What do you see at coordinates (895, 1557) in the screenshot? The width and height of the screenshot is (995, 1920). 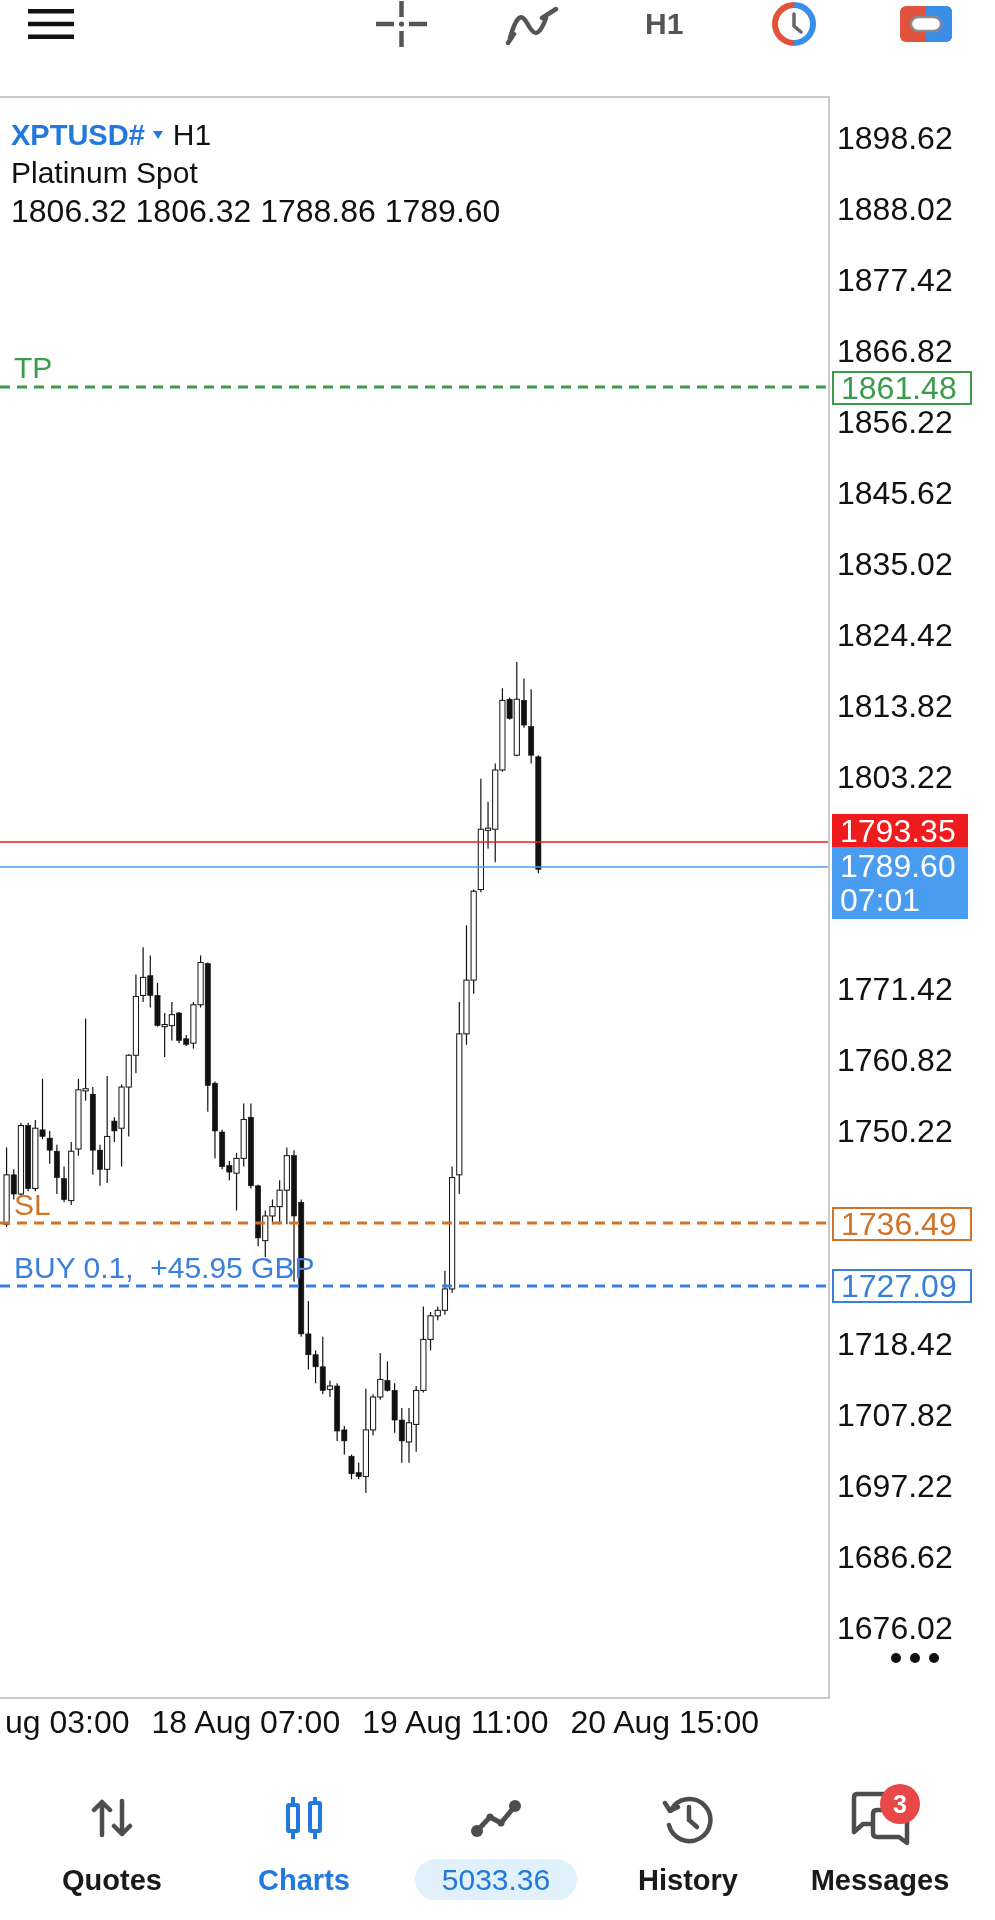 I see `price-axis-label: 1686.62` at bounding box center [895, 1557].